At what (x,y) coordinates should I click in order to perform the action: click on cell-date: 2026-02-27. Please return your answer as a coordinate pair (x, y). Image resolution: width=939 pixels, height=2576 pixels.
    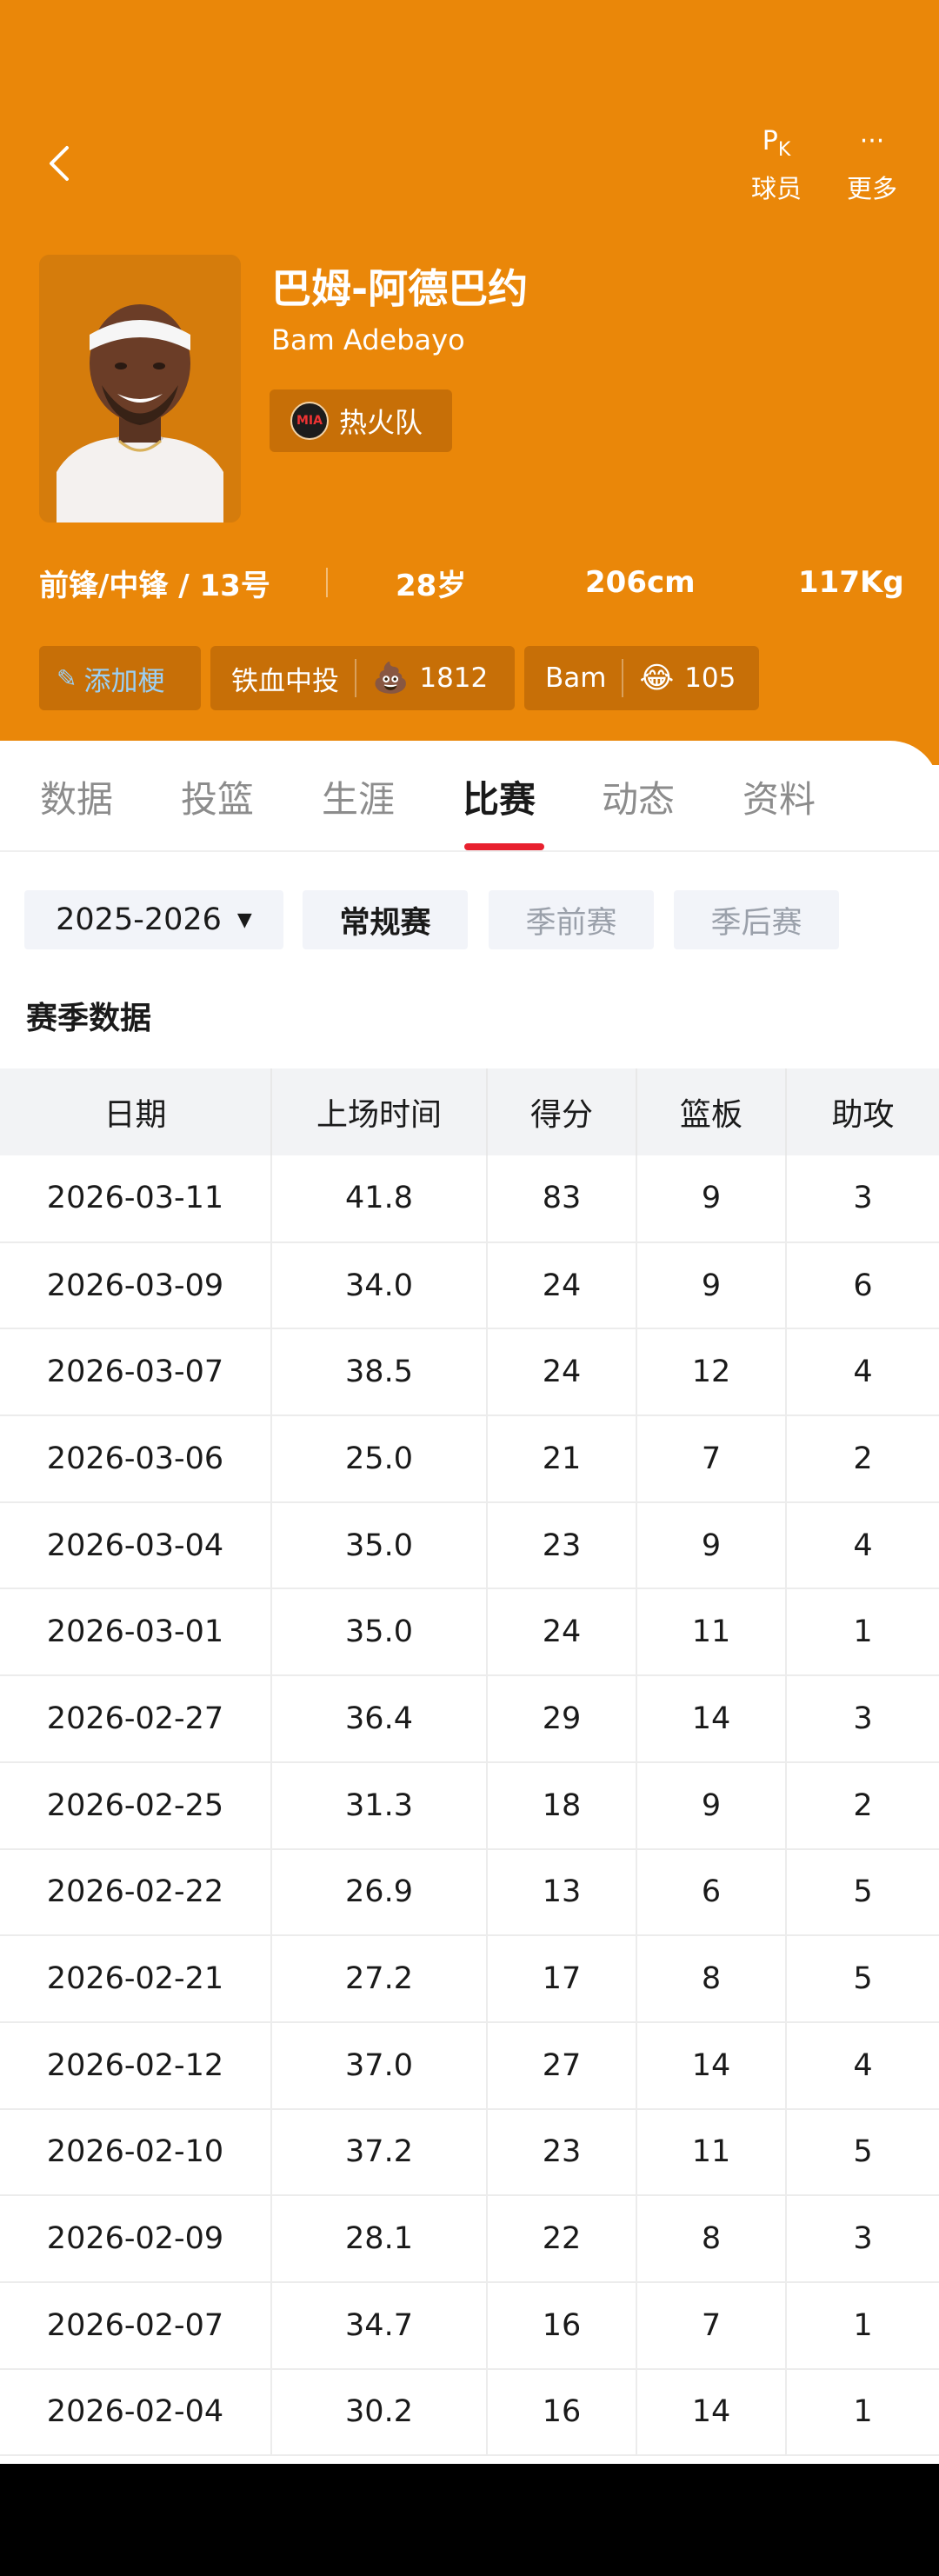
    Looking at the image, I should click on (136, 1719).